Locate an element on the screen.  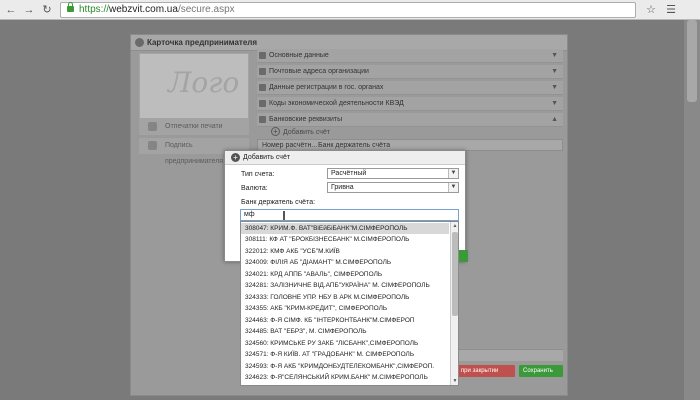
dropdown-scrollbar-thumb is located at coordinates (455, 274).